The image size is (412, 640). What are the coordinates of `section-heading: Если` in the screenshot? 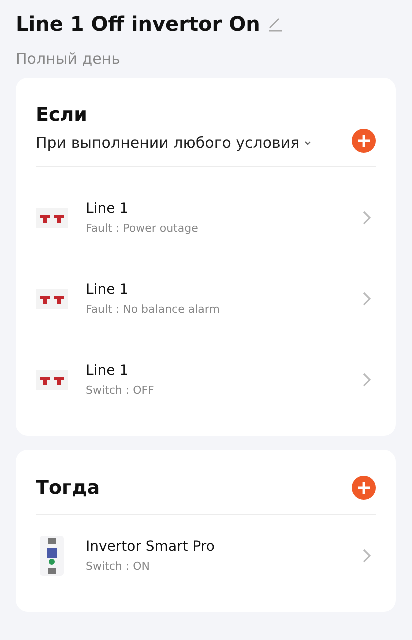 It's located at (62, 115).